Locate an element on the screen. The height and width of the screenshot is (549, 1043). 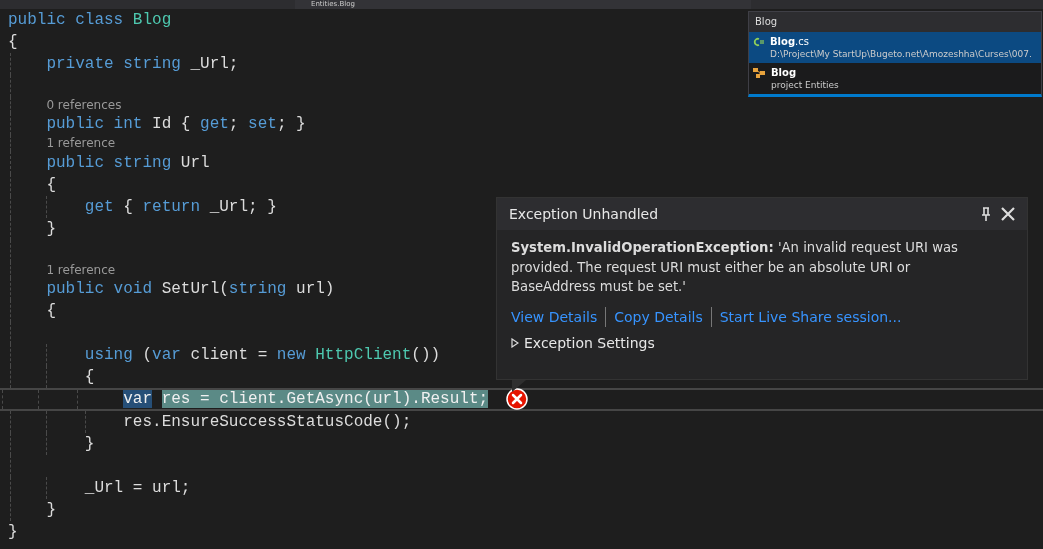
result-title: Blog is located at coordinates (784, 72).